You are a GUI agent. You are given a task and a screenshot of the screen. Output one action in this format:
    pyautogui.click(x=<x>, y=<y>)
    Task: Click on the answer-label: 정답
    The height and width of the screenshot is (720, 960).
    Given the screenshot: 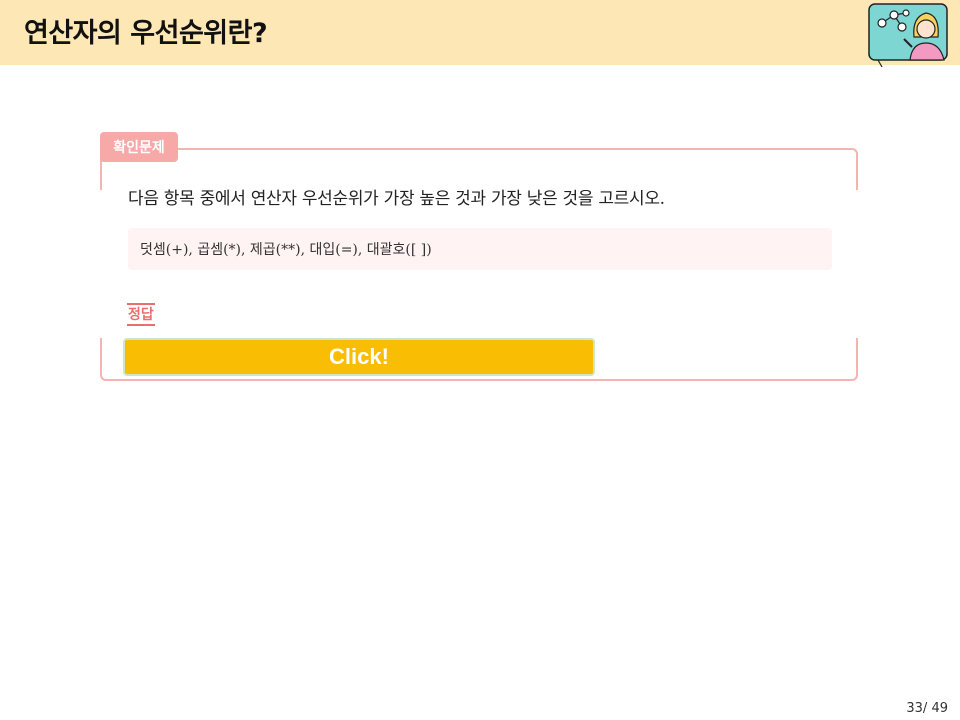 What is the action you would take?
    pyautogui.click(x=141, y=314)
    